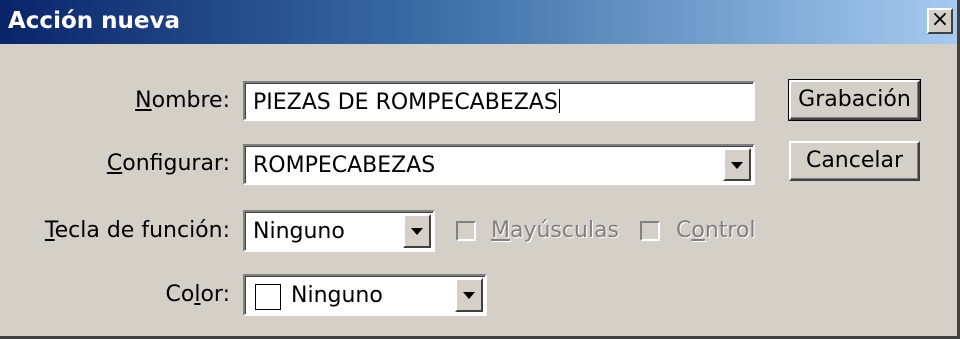 The width and height of the screenshot is (960, 339). What do you see at coordinates (94, 21) in the screenshot?
I see `dialog-title: Acción nueva` at bounding box center [94, 21].